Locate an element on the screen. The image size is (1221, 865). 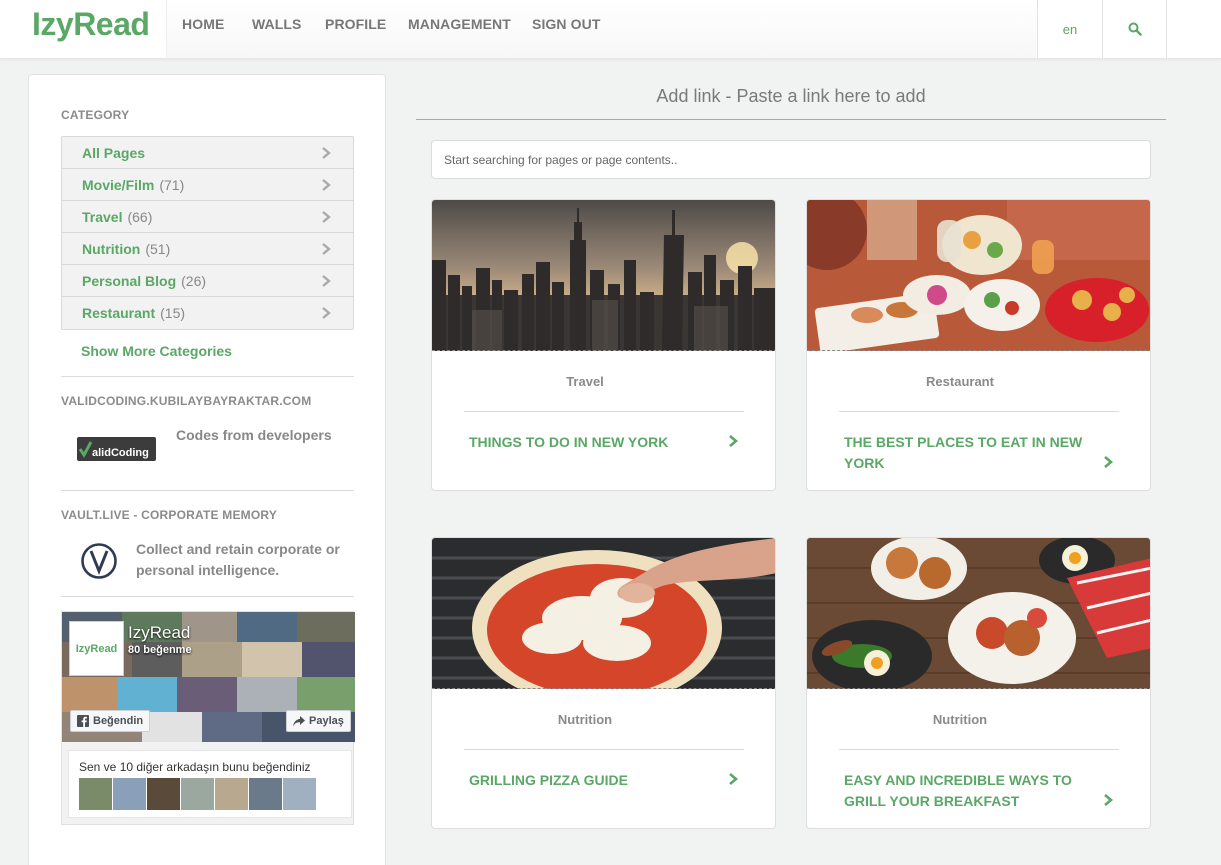
validcoding-logo: alidCoding is located at coordinates (116, 449).